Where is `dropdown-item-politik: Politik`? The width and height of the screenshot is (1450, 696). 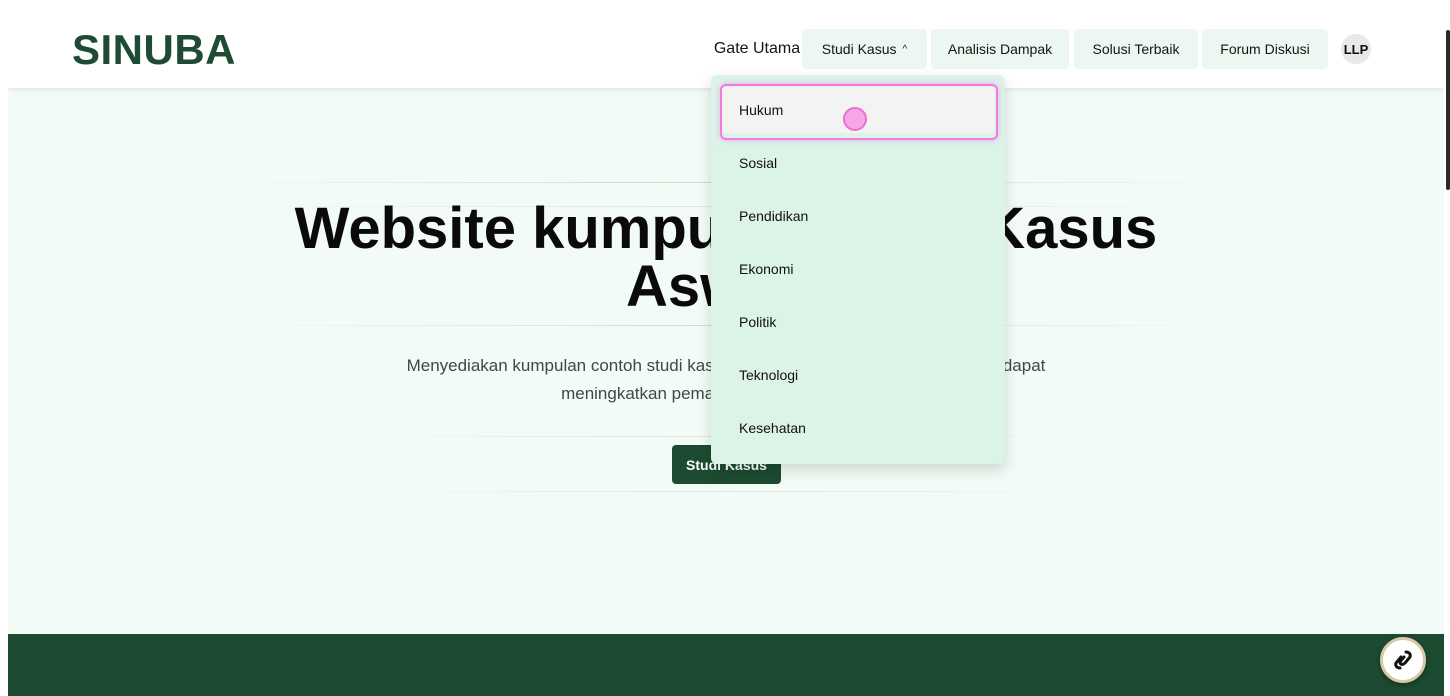
dropdown-item-politik: Politik is located at coordinates (858, 322).